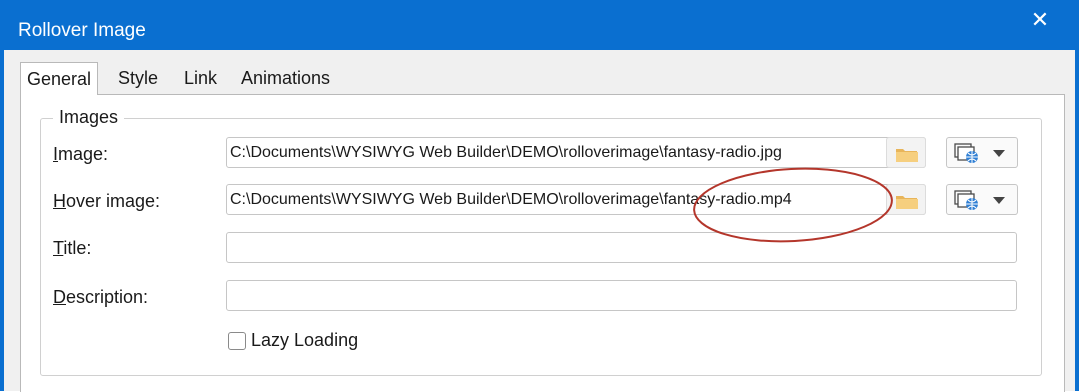 Image resolution: width=1079 pixels, height=392 pixels. I want to click on description-label-rest: escription:, so click(107, 297).